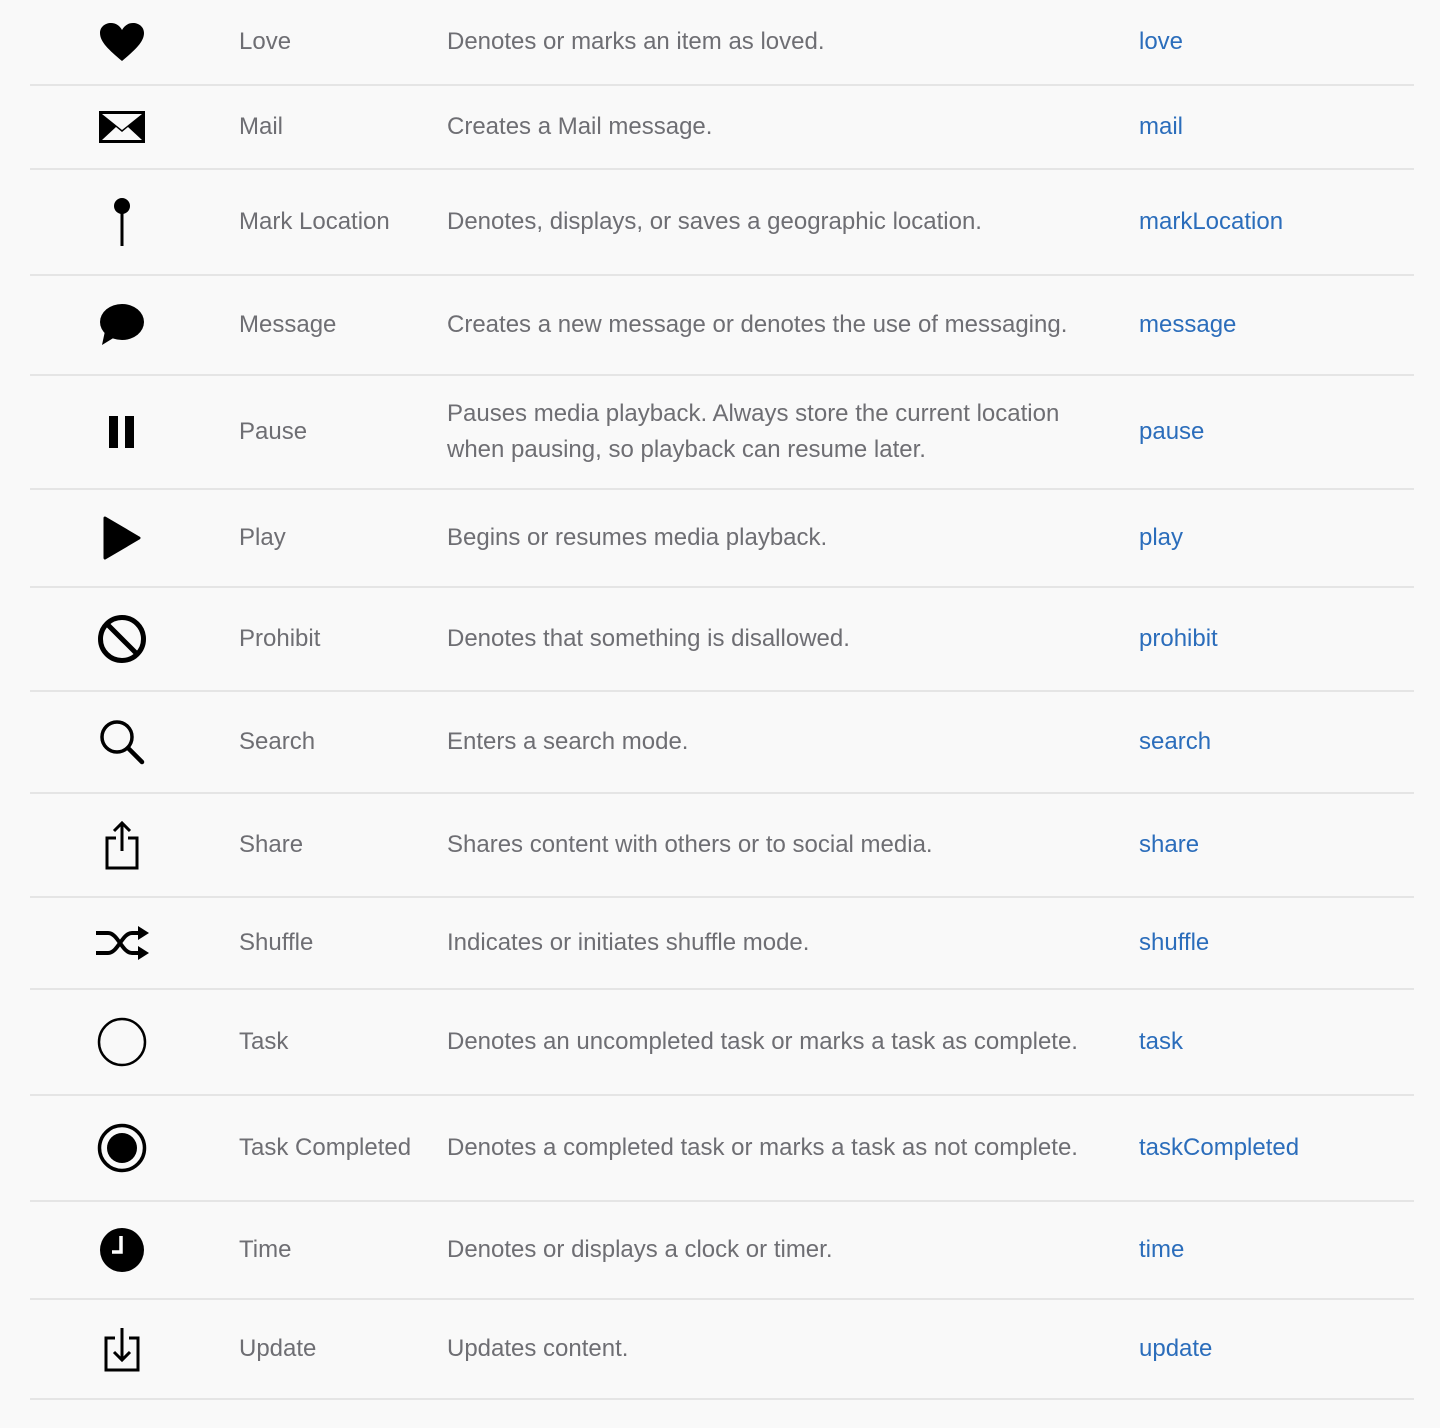 This screenshot has height=1428, width=1440. I want to click on row-link: search, so click(1175, 742).